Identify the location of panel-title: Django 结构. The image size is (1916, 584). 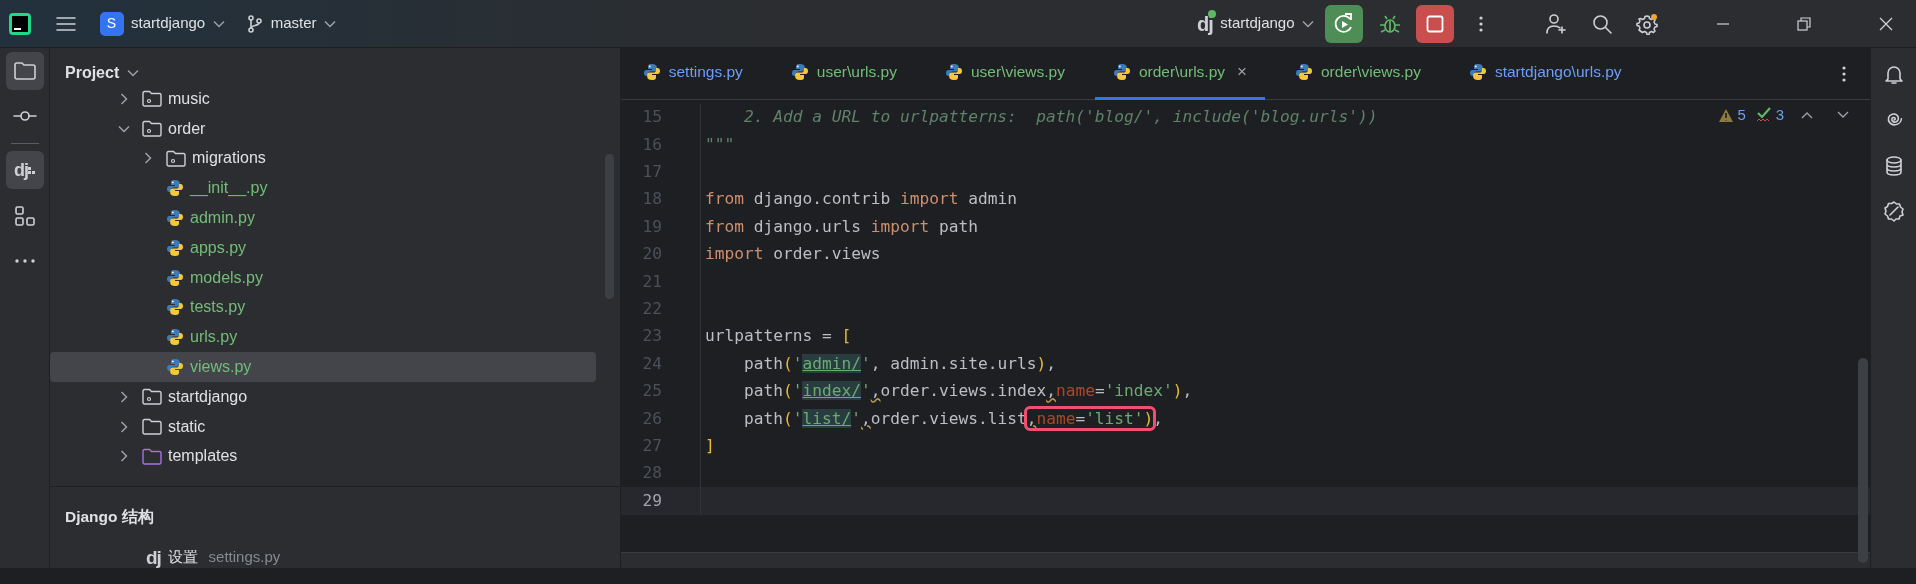
(109, 517).